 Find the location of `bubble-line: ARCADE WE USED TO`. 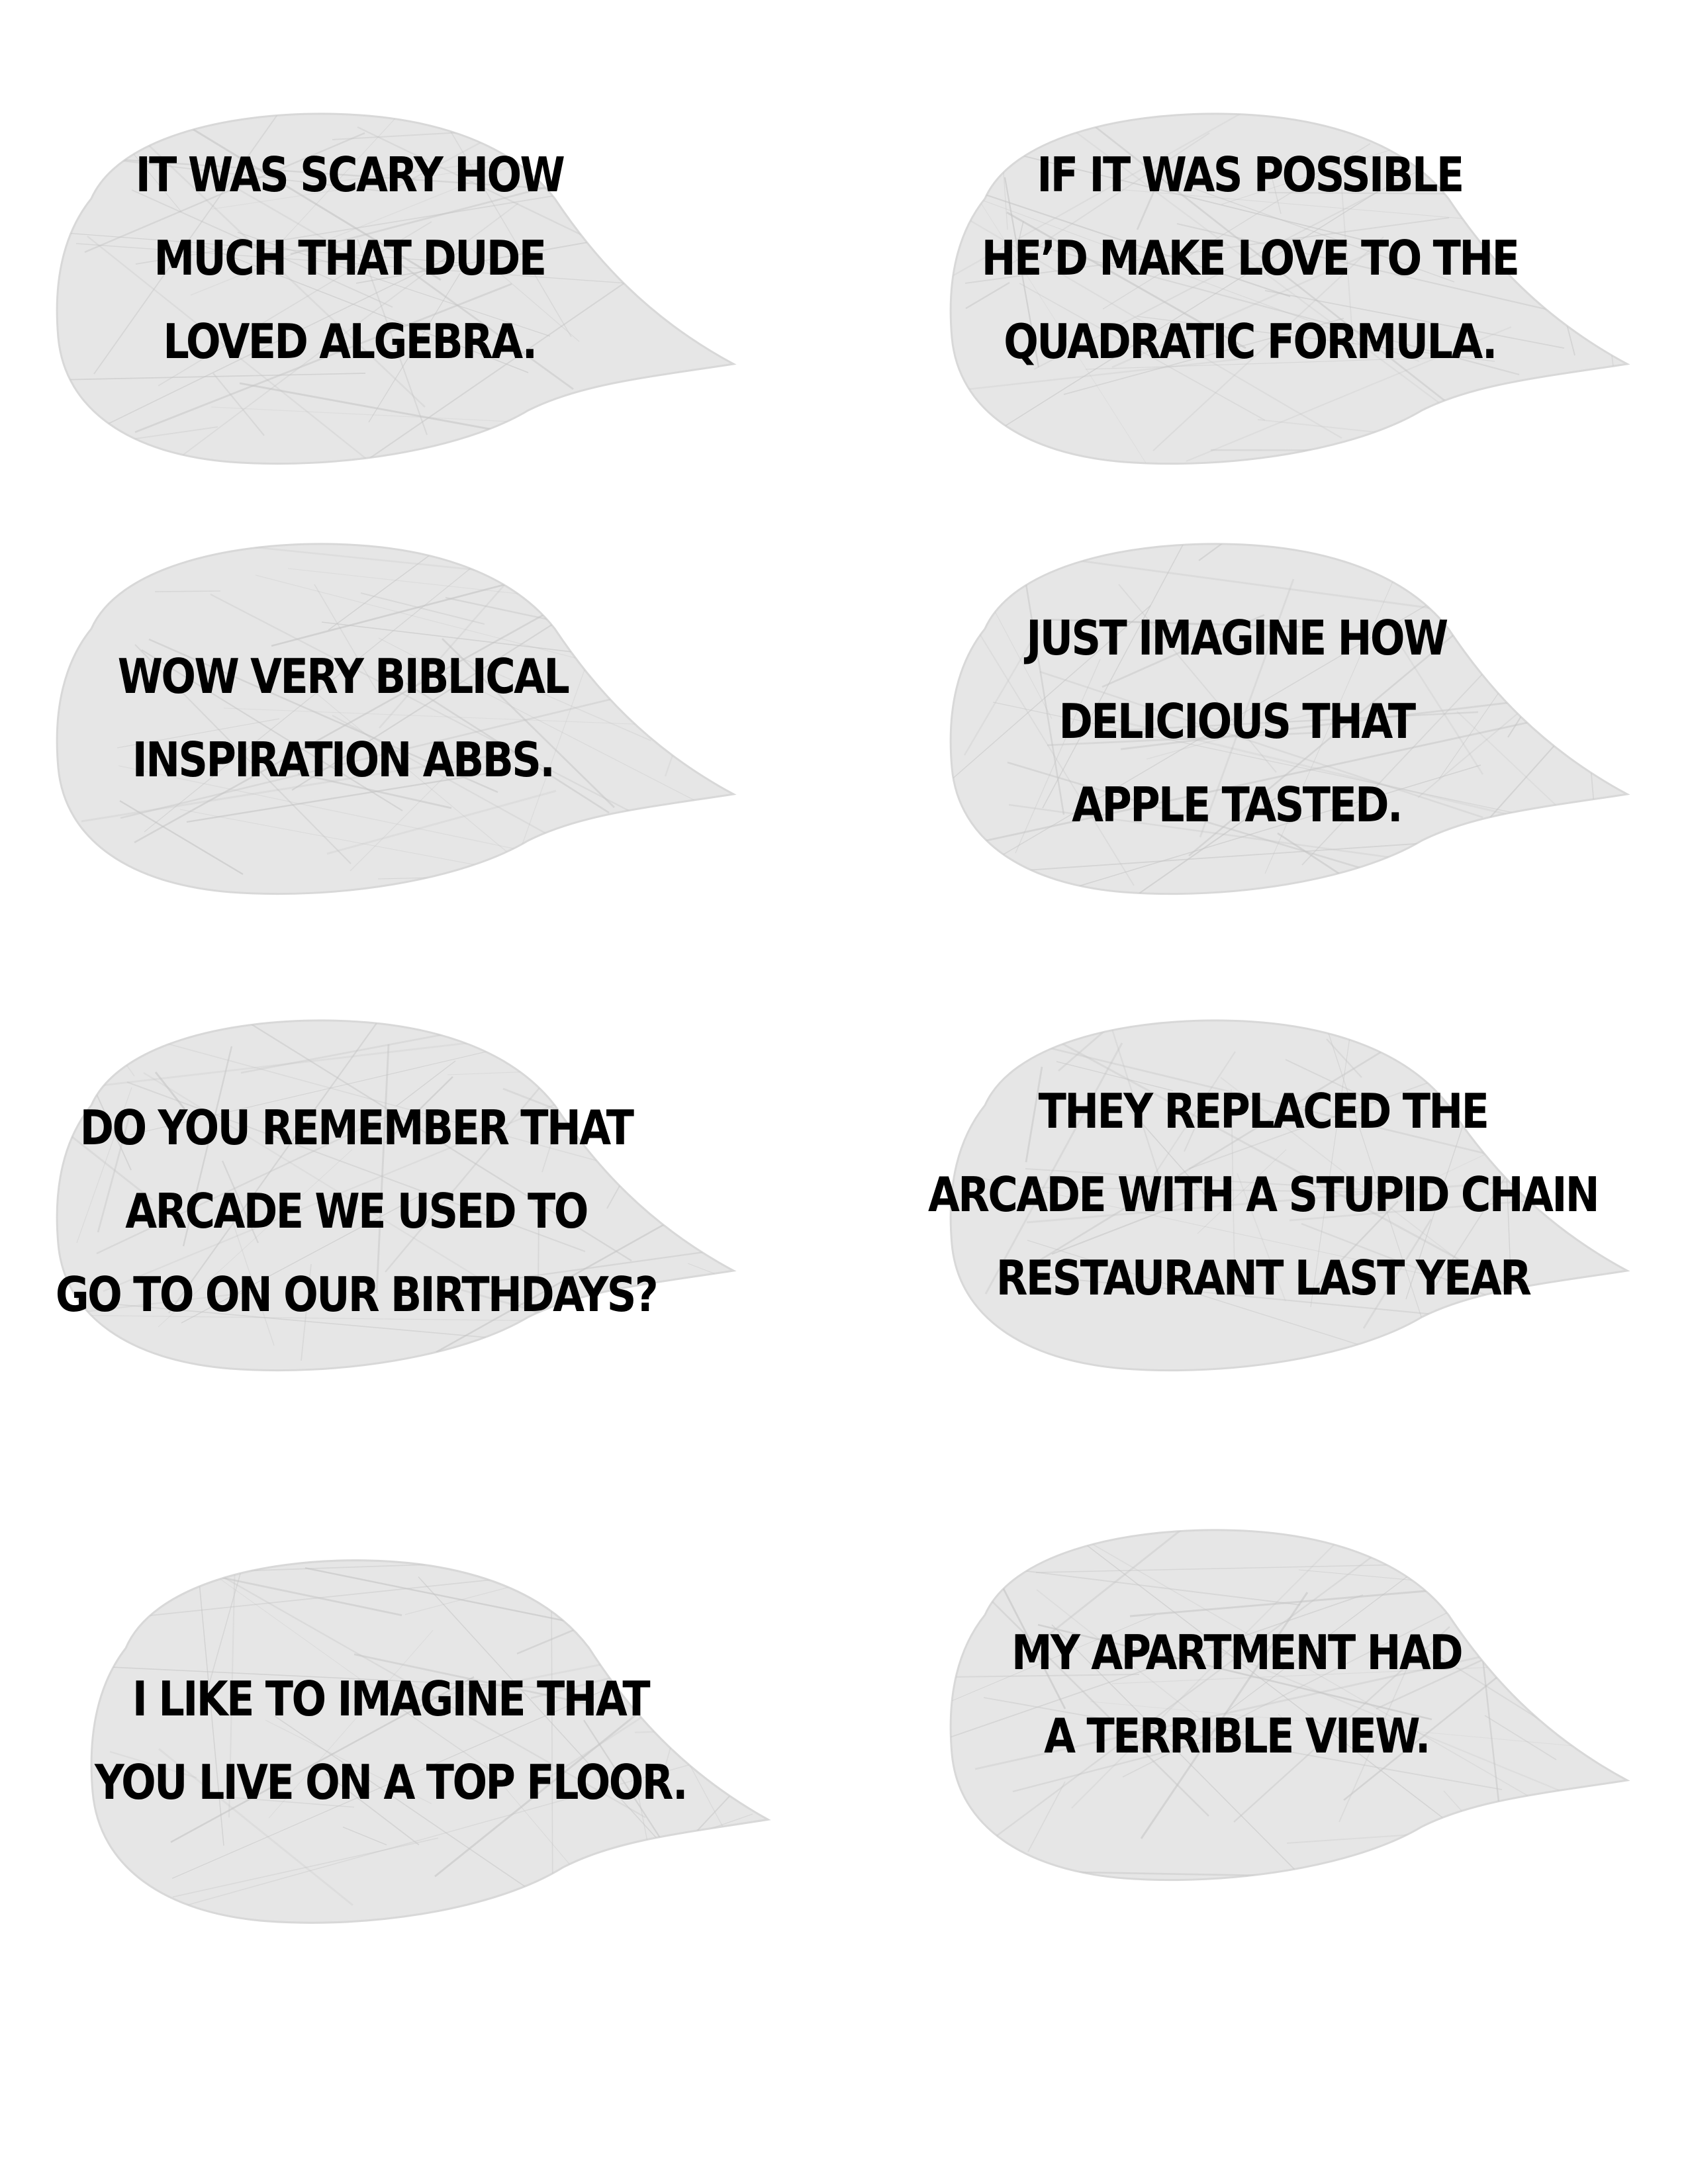

bubble-line: ARCADE WE USED TO is located at coordinates (356, 1211).